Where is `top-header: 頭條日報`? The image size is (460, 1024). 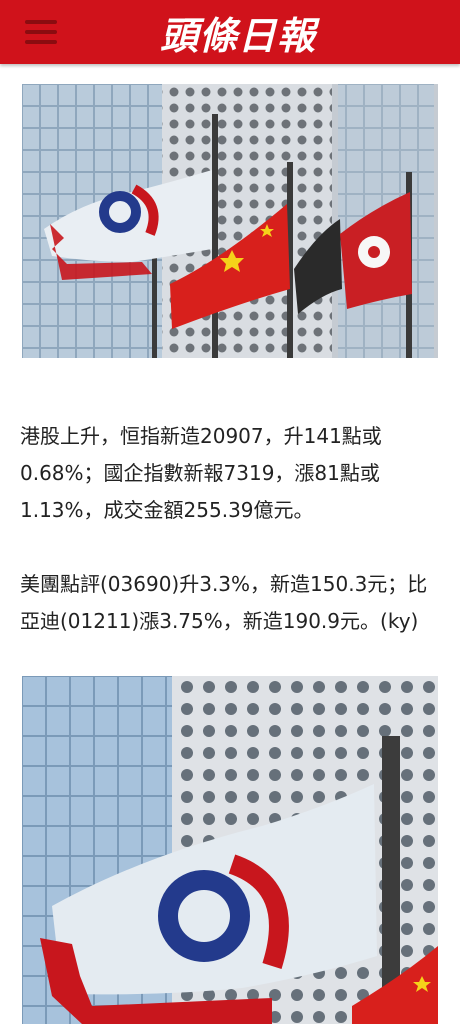
top-header: 頭條日報 is located at coordinates (230, 32).